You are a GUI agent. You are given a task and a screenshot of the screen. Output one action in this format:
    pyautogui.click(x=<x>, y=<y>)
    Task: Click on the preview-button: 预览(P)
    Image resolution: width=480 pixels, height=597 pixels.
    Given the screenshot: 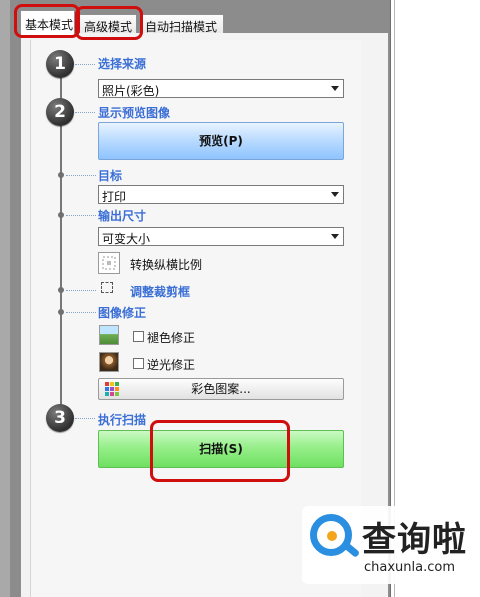 What is the action you would take?
    pyautogui.click(x=221, y=141)
    